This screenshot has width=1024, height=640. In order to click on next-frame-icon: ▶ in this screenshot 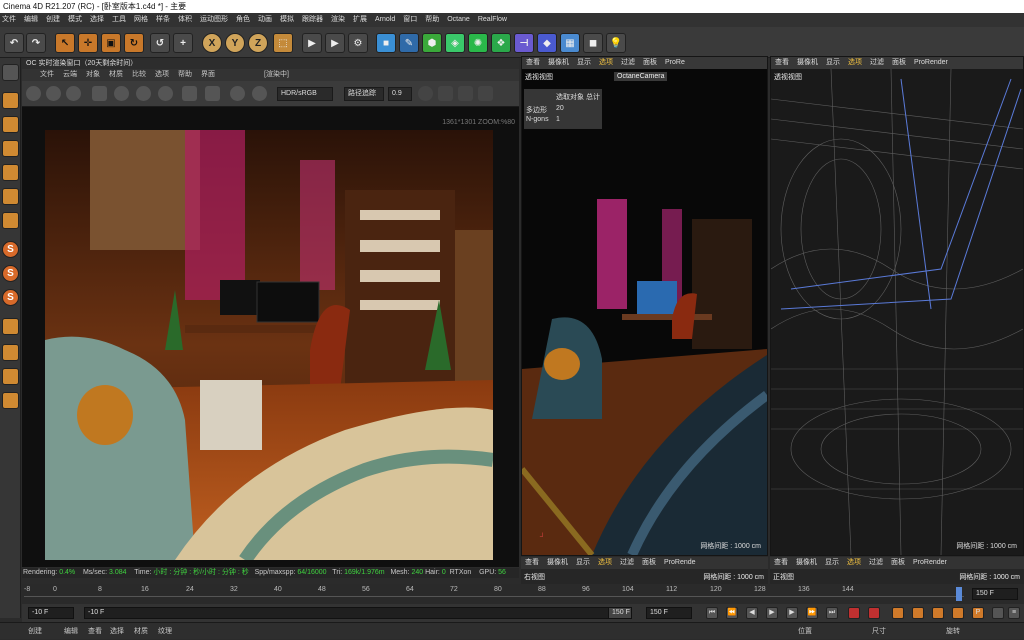, I will do `click(792, 613)`.